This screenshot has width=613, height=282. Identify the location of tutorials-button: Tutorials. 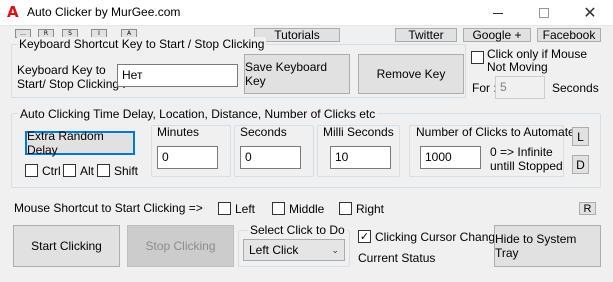
(297, 35).